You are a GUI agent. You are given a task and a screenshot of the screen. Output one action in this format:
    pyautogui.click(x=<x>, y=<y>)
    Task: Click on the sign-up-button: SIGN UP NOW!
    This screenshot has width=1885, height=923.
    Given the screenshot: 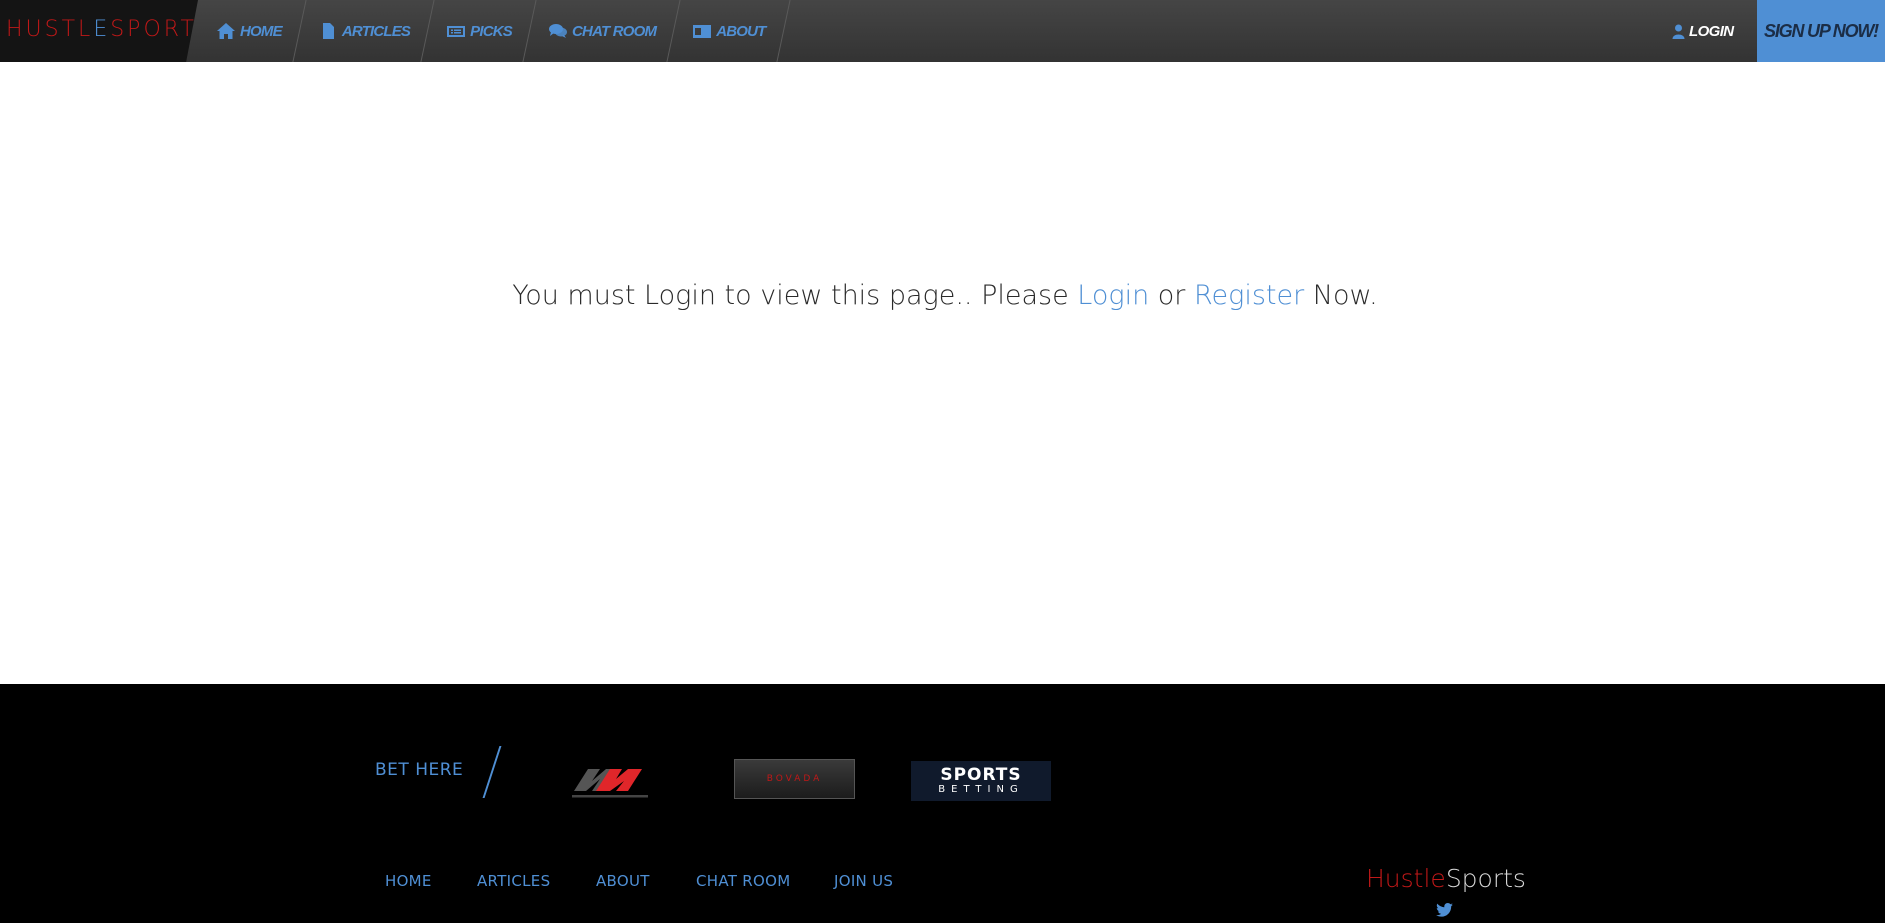 What is the action you would take?
    pyautogui.click(x=1821, y=31)
    